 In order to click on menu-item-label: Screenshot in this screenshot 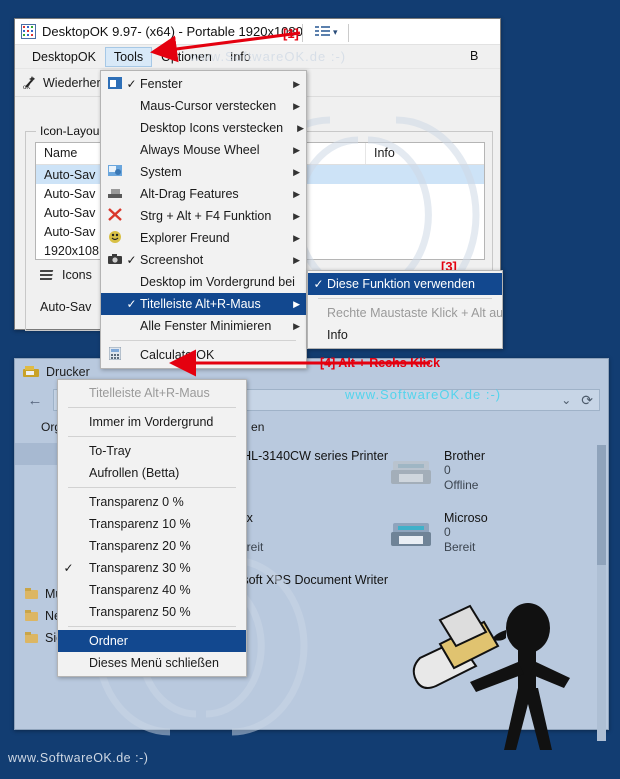, I will do `click(172, 260)`.